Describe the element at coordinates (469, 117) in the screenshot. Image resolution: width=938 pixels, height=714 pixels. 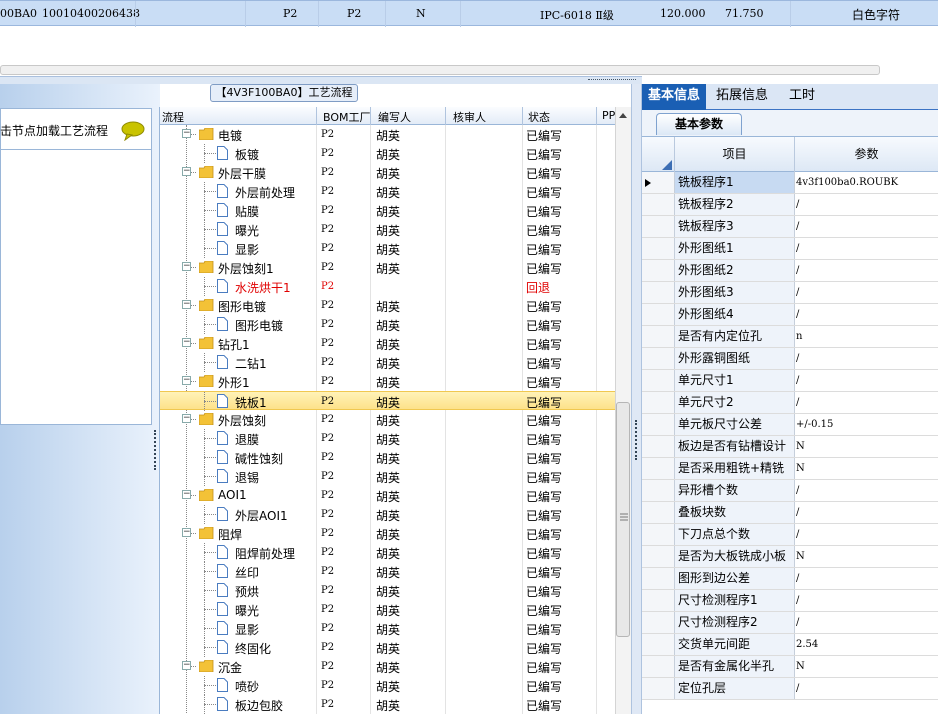
I see `col-header-reviewer: 核审人` at that location.